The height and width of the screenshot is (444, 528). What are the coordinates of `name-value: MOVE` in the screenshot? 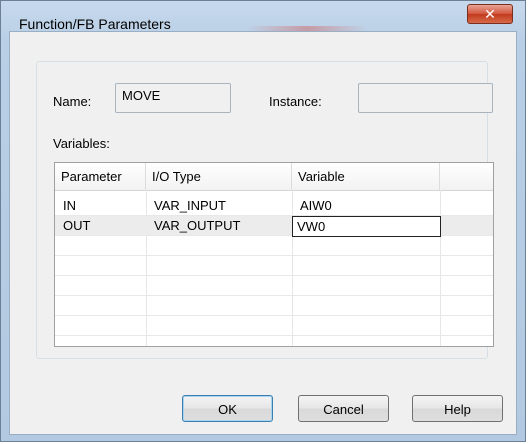 It's located at (141, 95).